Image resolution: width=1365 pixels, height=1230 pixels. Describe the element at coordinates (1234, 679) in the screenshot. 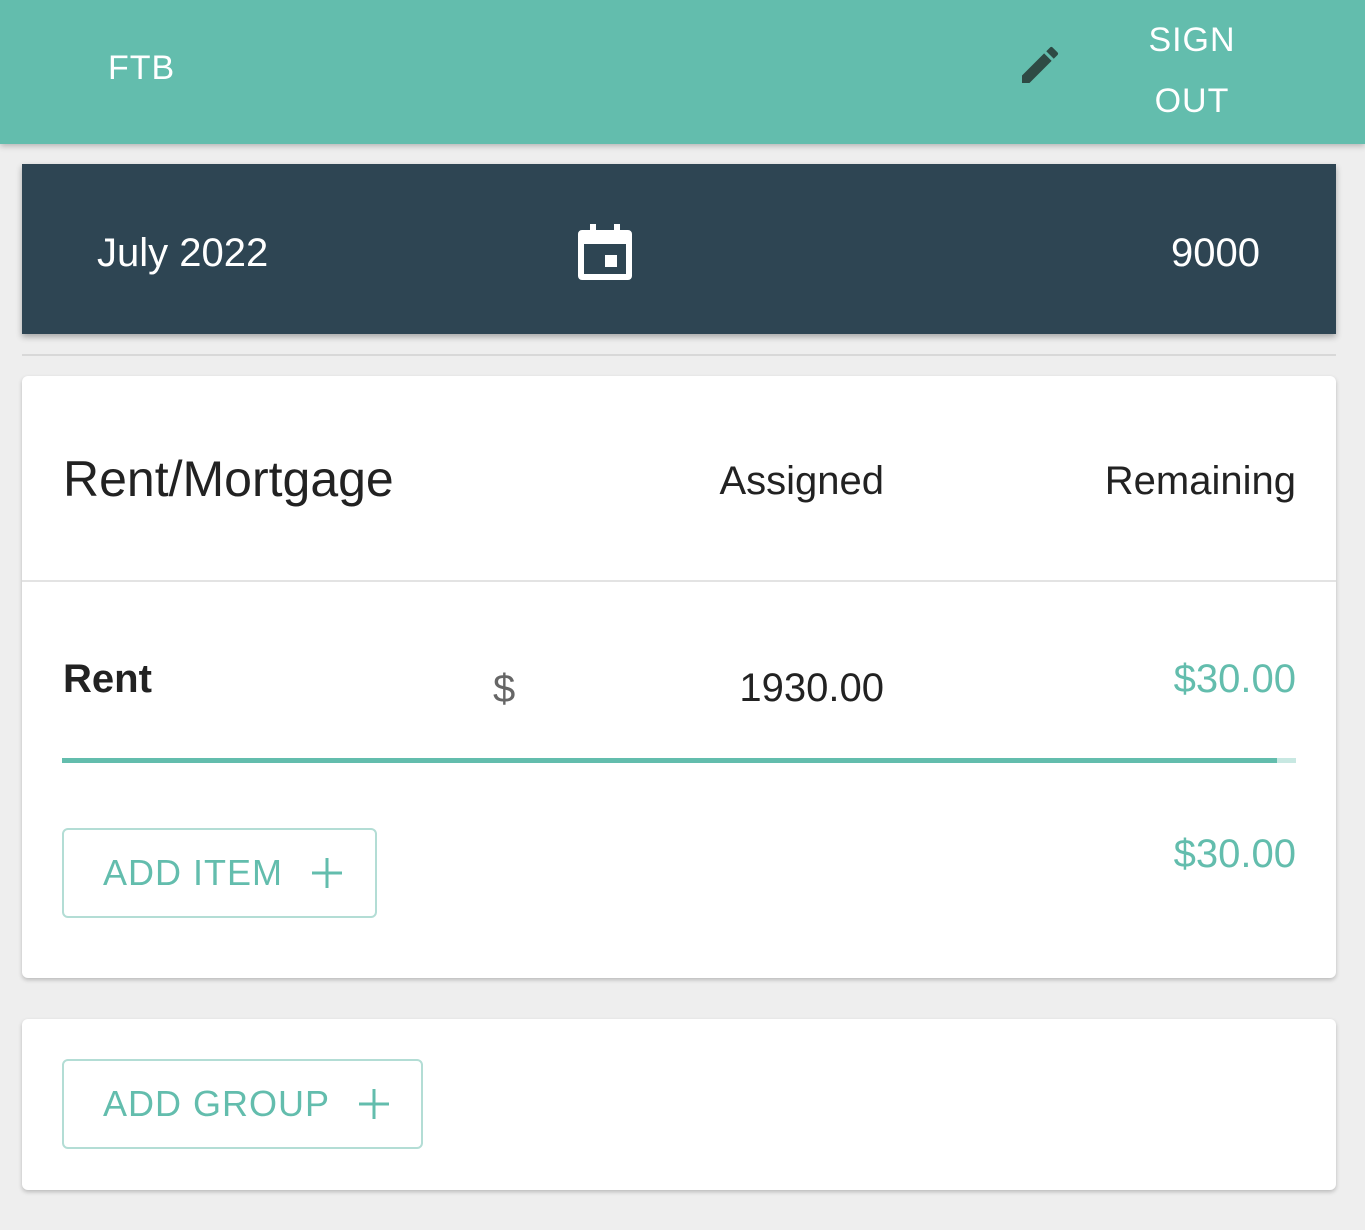

I see `item-remaining: $30.00` at that location.